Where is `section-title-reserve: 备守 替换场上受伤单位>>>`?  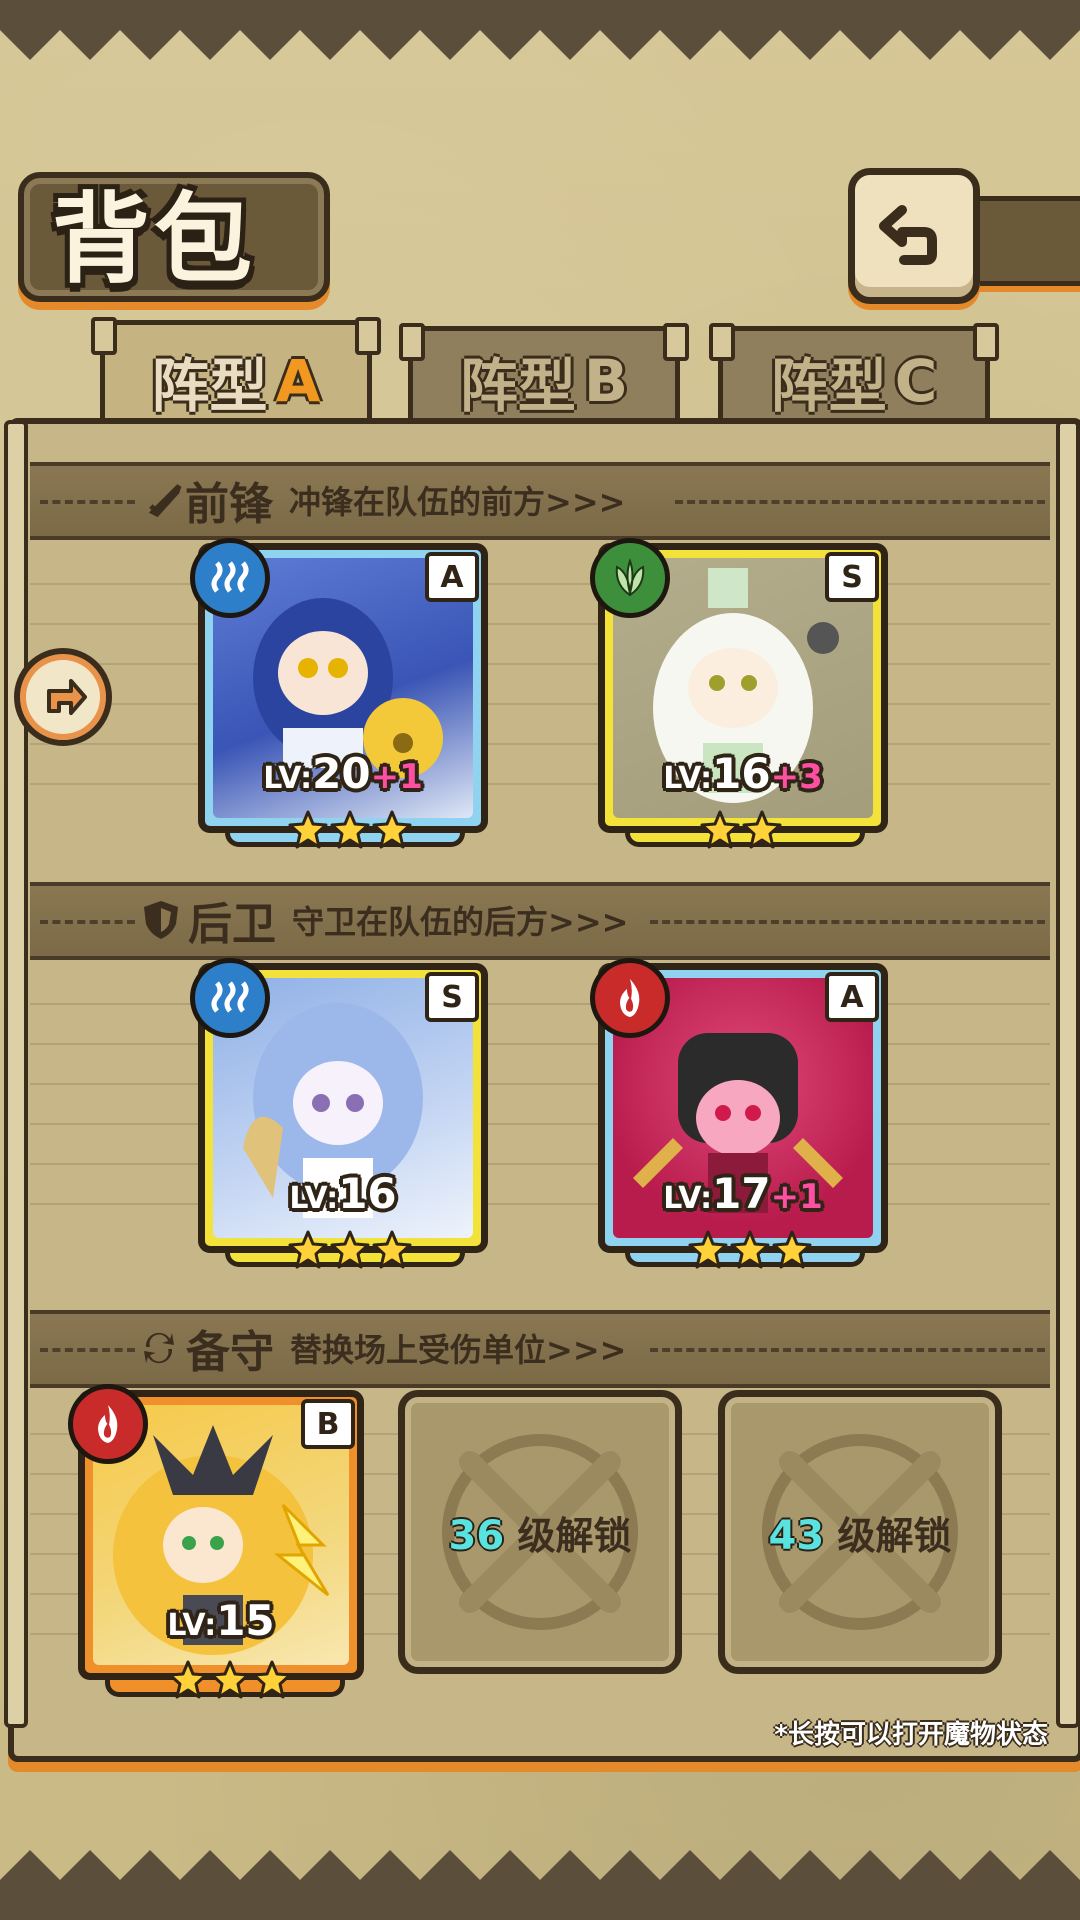
section-title-reserve: 备守 替换场上受伤单位>>> is located at coordinates (382, 1348).